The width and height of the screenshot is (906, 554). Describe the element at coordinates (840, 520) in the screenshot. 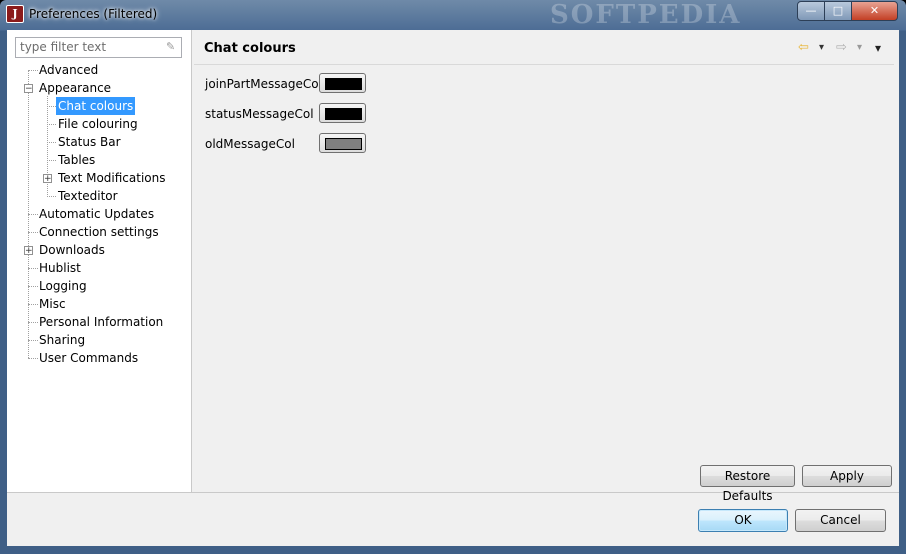

I see `cancel-button: Cancel` at that location.